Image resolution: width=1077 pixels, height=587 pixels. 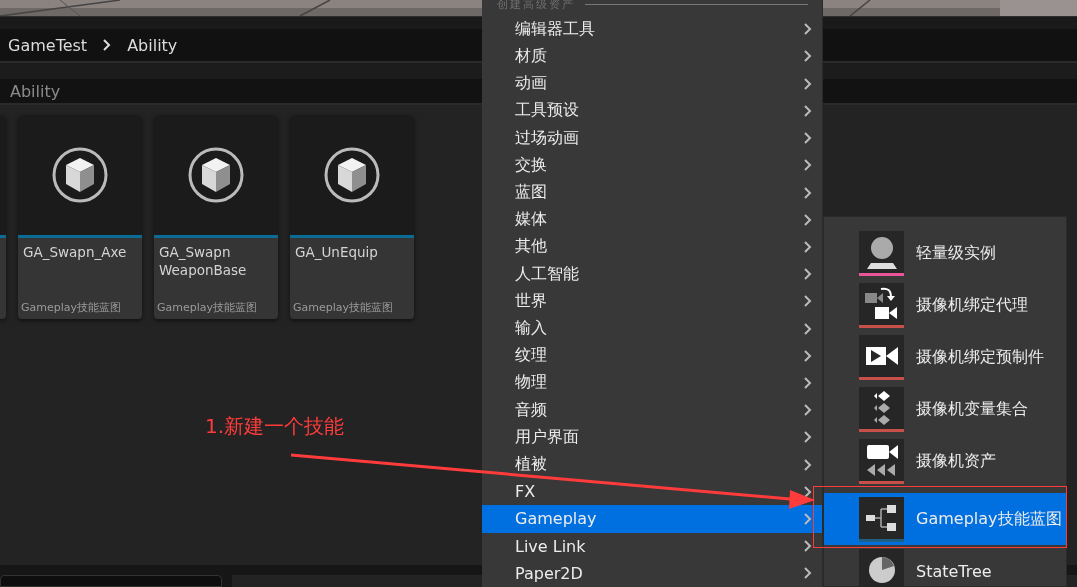 I want to click on asset-name: GA_UnEquip, so click(x=336, y=252).